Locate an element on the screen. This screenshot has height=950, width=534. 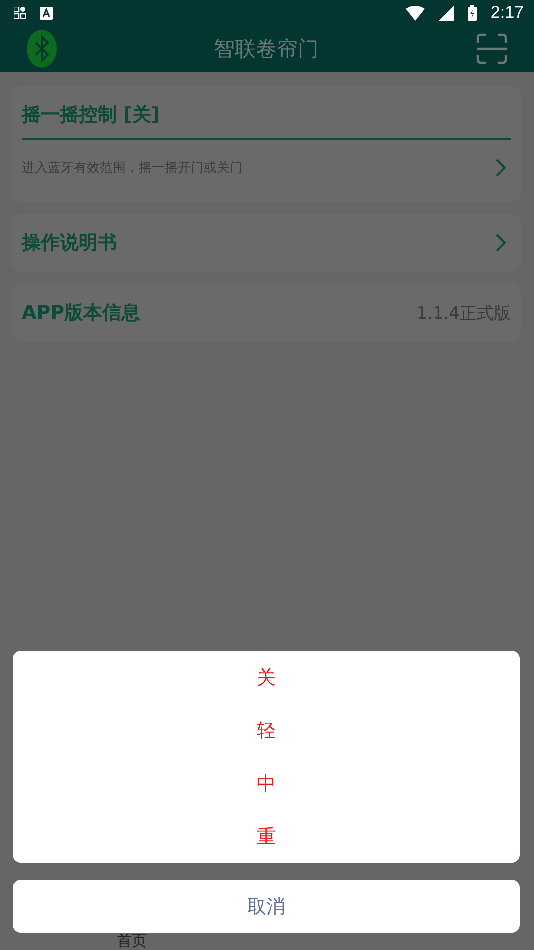
wifi-icon is located at coordinates (415, 13).